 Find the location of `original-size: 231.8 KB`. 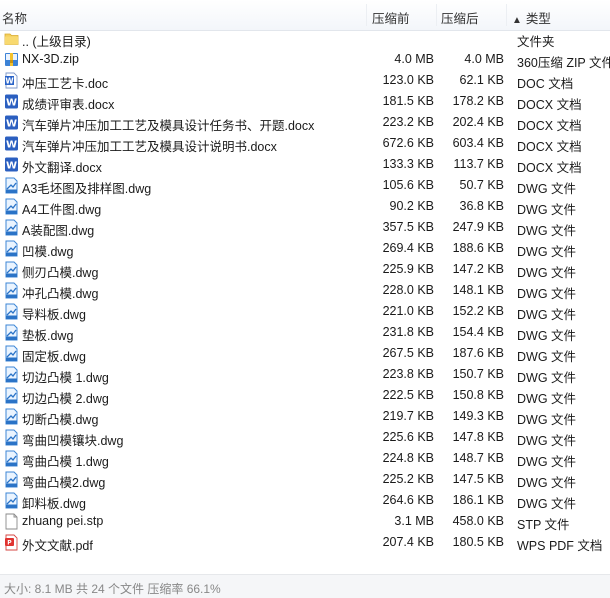

original-size: 231.8 KB is located at coordinates (408, 332).